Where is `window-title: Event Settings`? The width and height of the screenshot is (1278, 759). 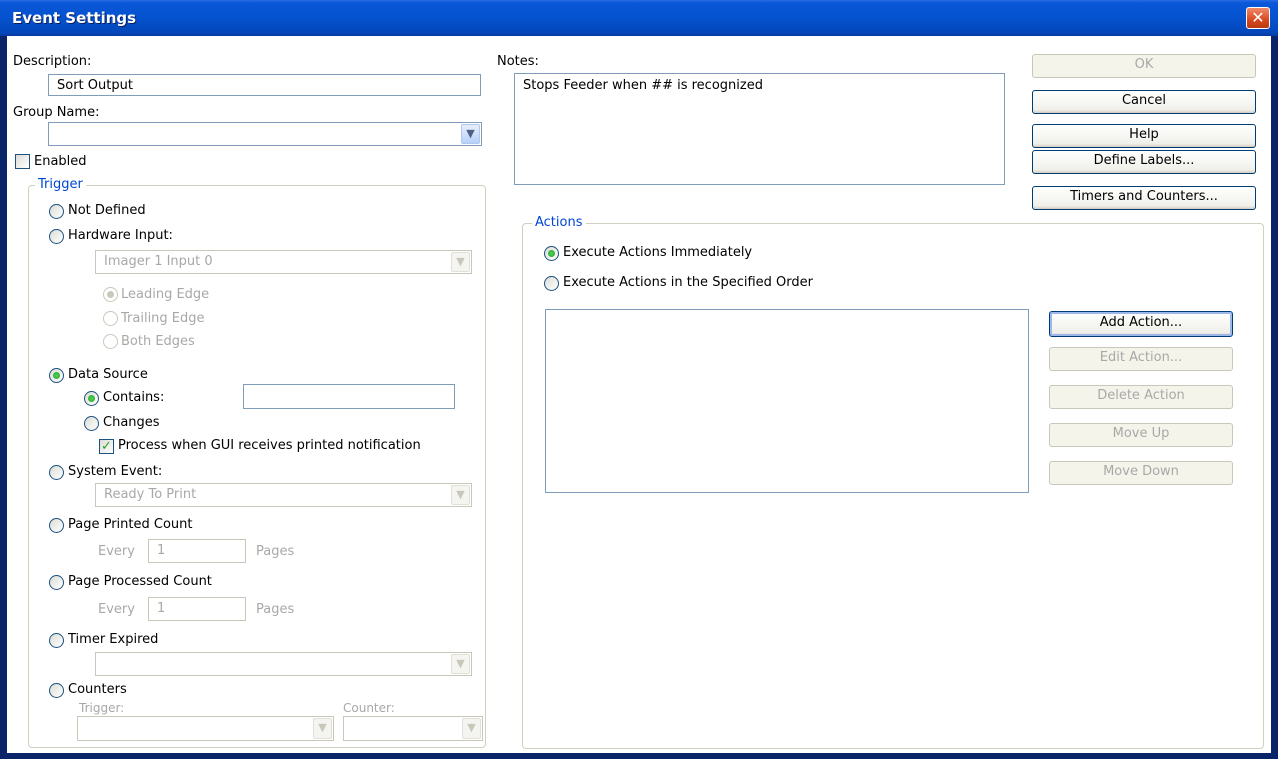
window-title: Event Settings is located at coordinates (74, 18).